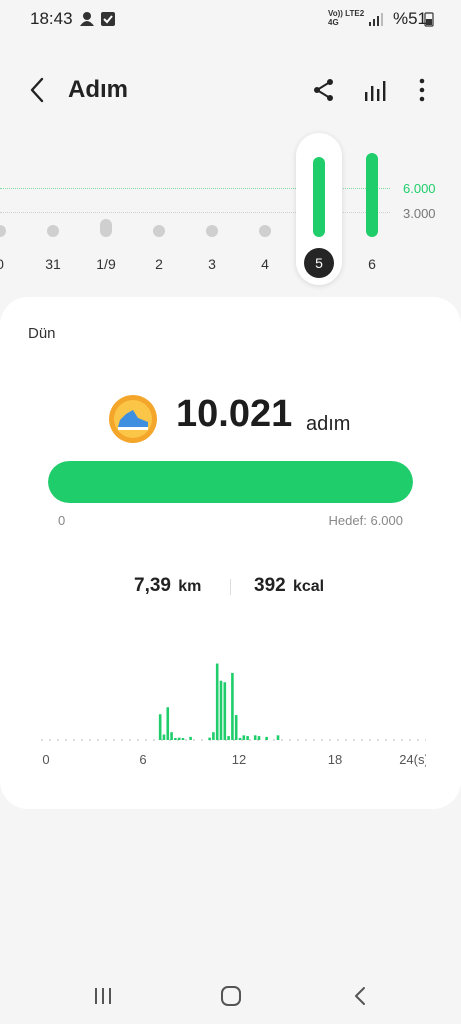 This screenshot has height=1024, width=461. Describe the element at coordinates (10, 264) in the screenshot. I see `day-label-0: 0` at that location.